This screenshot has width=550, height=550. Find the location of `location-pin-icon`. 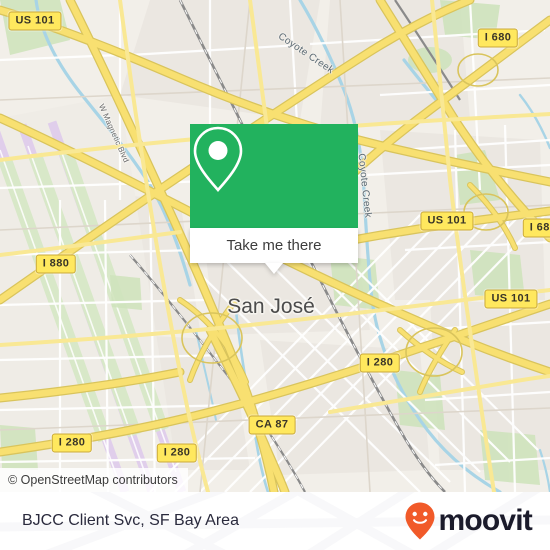

location-pin-icon is located at coordinates (218, 159).